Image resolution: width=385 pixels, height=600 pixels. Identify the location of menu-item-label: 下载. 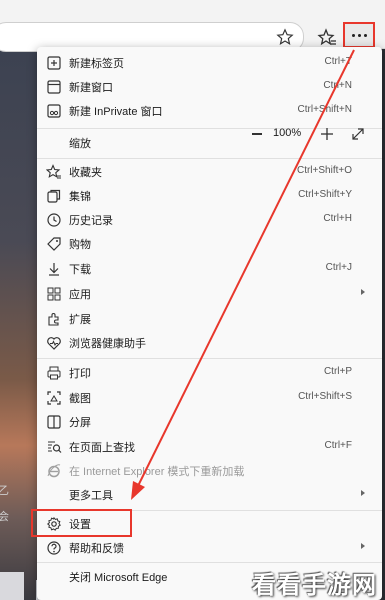
(80, 270).